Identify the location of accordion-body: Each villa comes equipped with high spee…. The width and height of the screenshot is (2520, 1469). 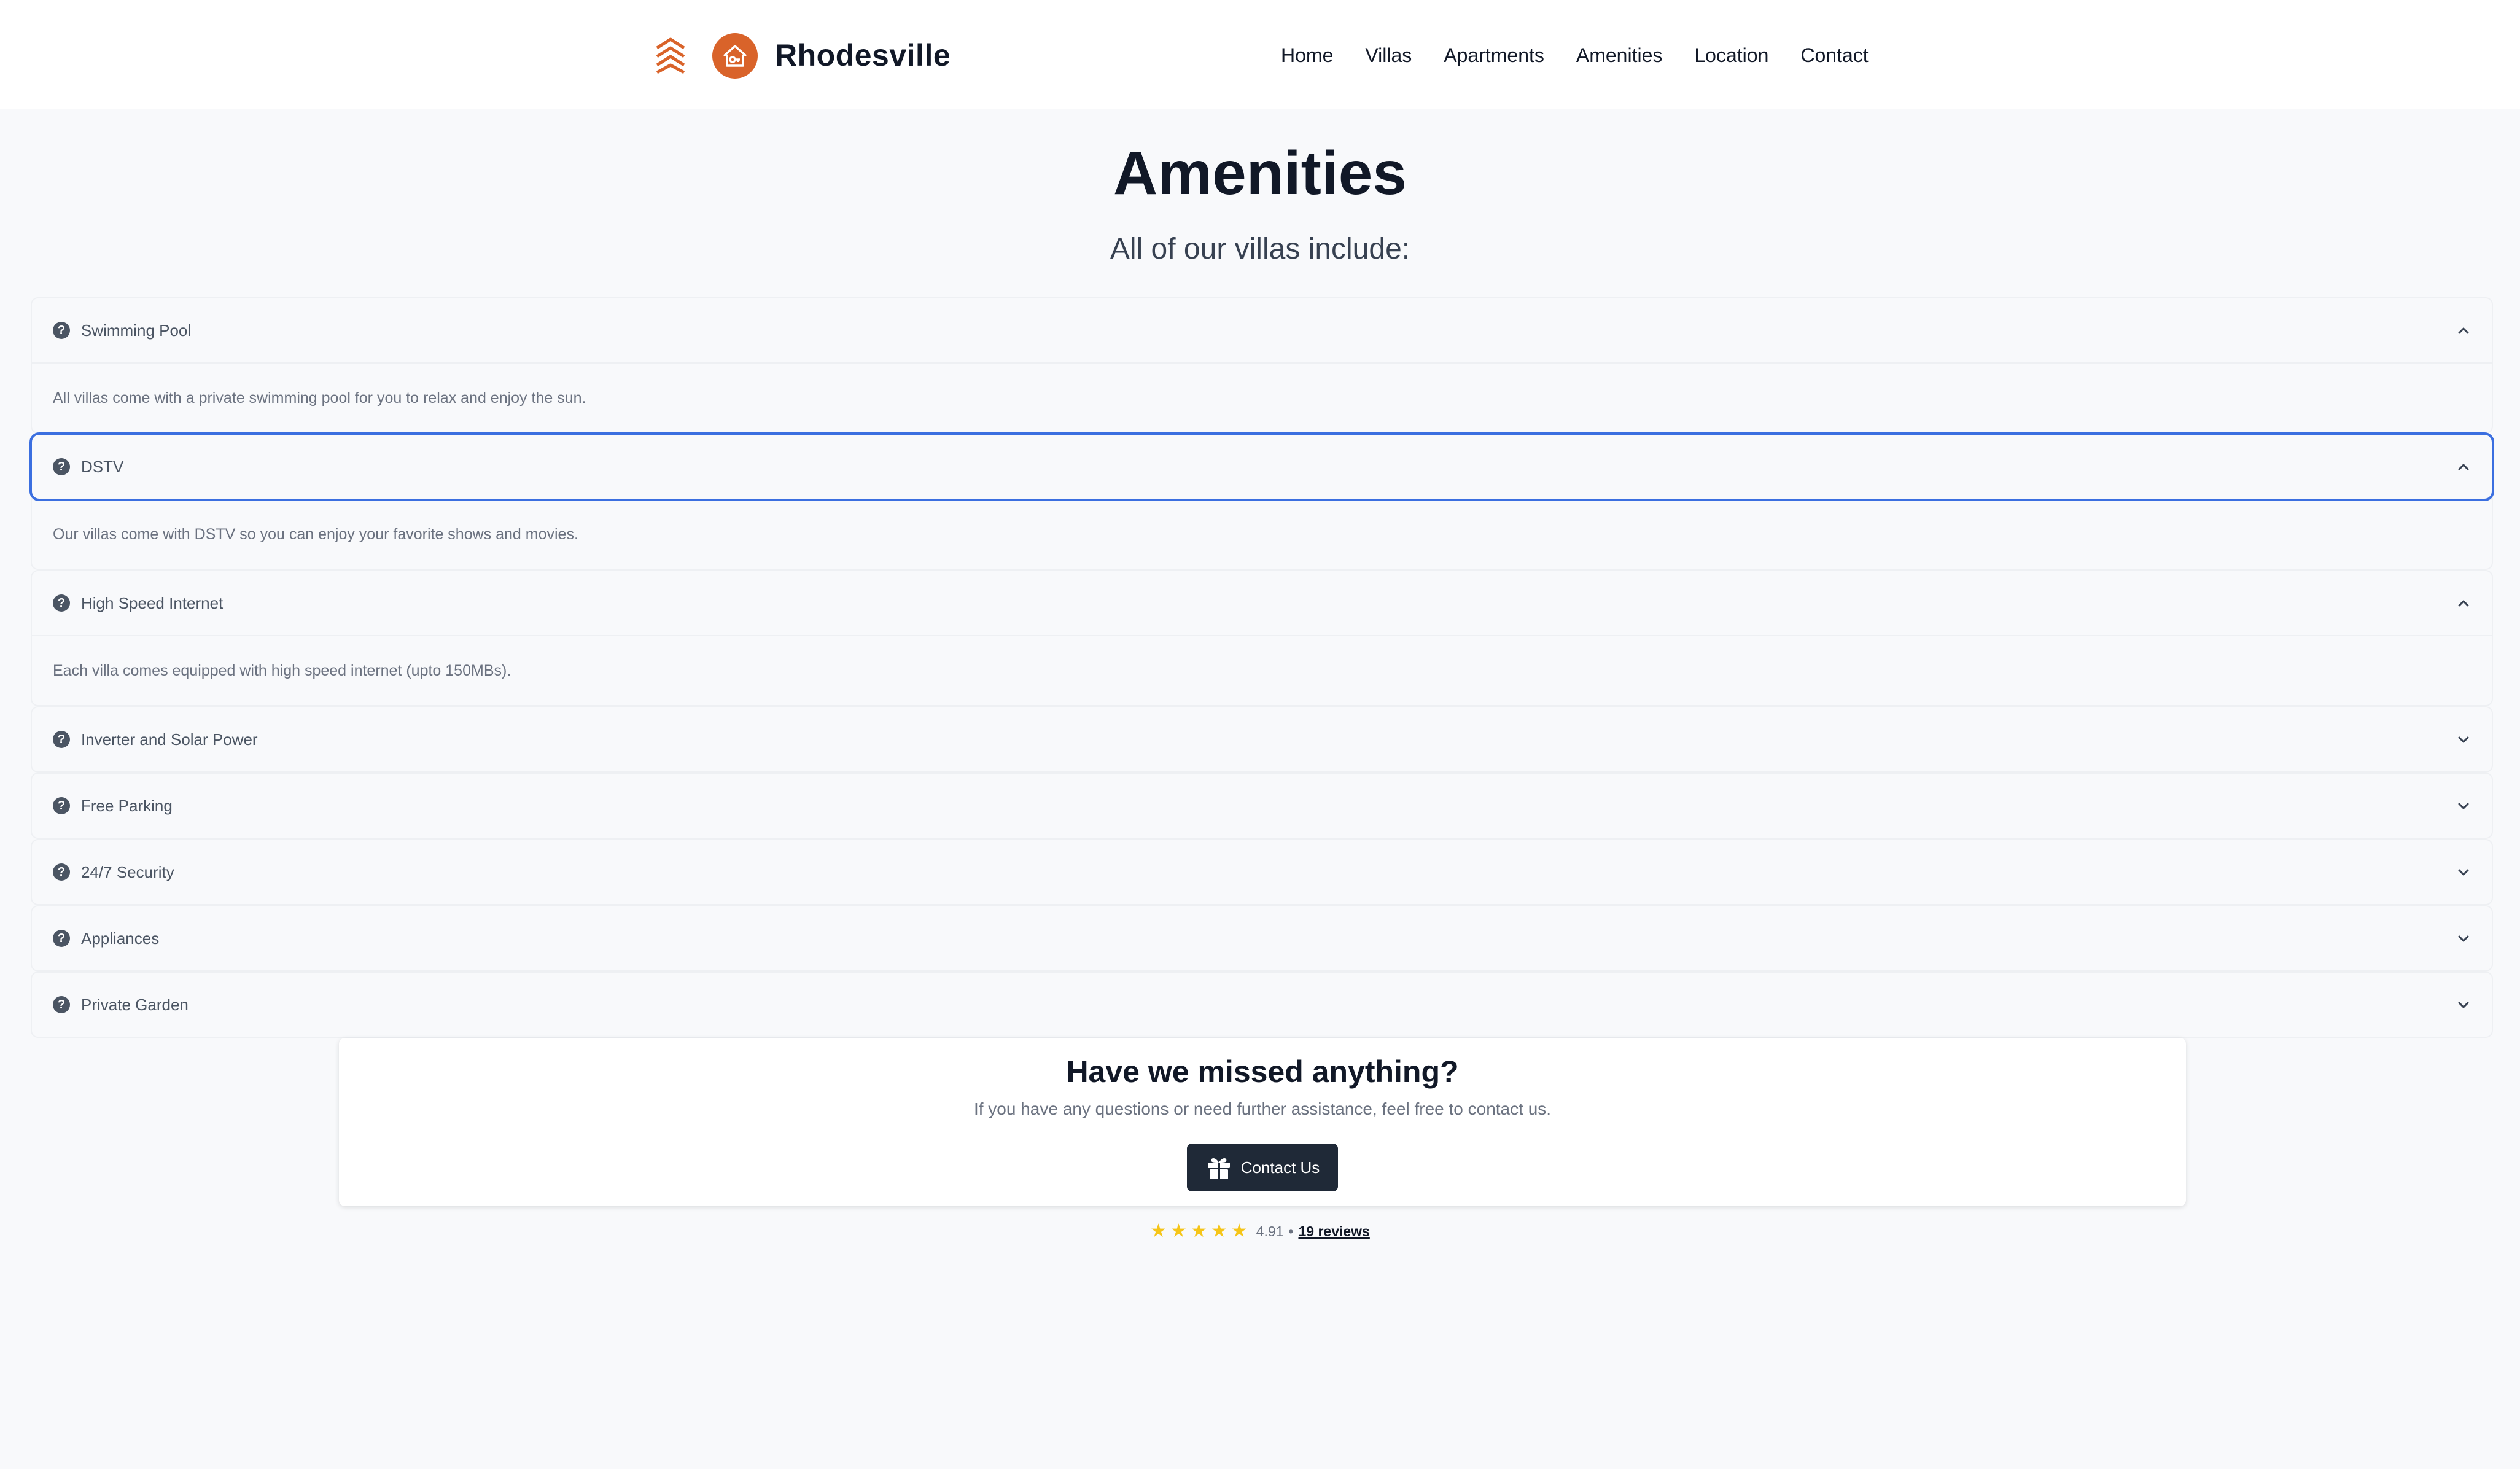
(1262, 670).